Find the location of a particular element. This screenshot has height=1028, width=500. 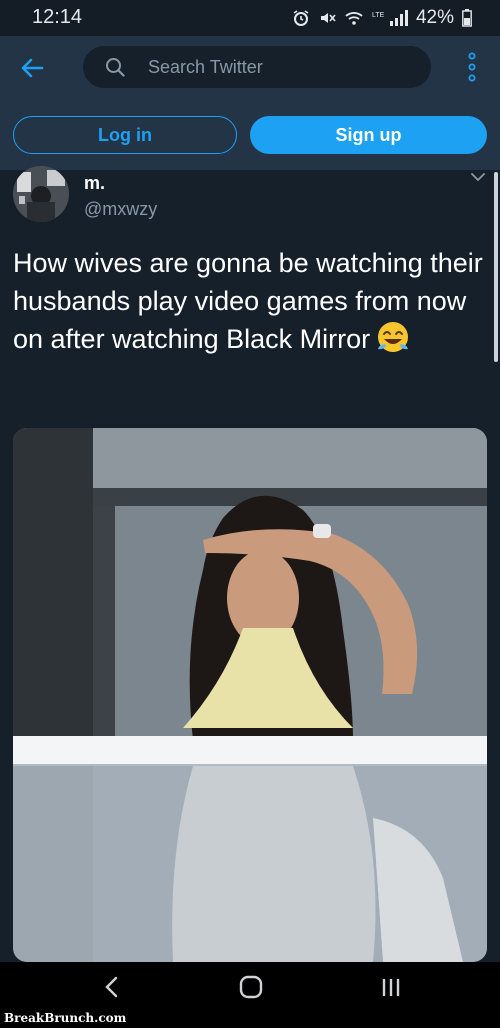

search-placeholder: Search Twitter is located at coordinates (205, 67).